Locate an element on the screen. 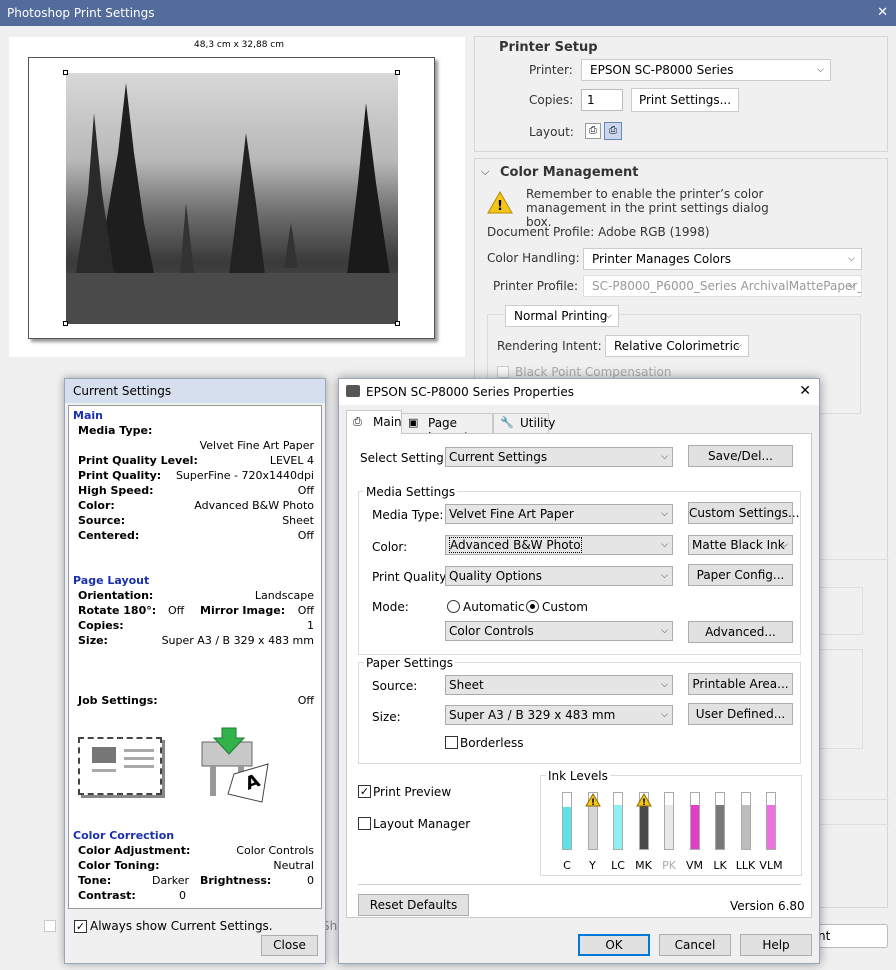  cs-color-correction-heading: Color Correction is located at coordinates (124, 835).